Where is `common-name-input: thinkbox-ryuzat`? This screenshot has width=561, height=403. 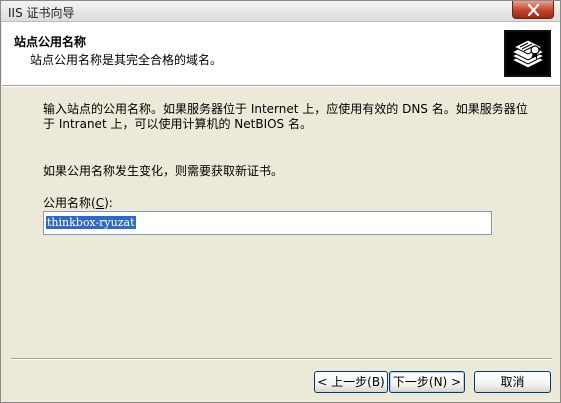 common-name-input: thinkbox-ryuzat is located at coordinates (267, 223).